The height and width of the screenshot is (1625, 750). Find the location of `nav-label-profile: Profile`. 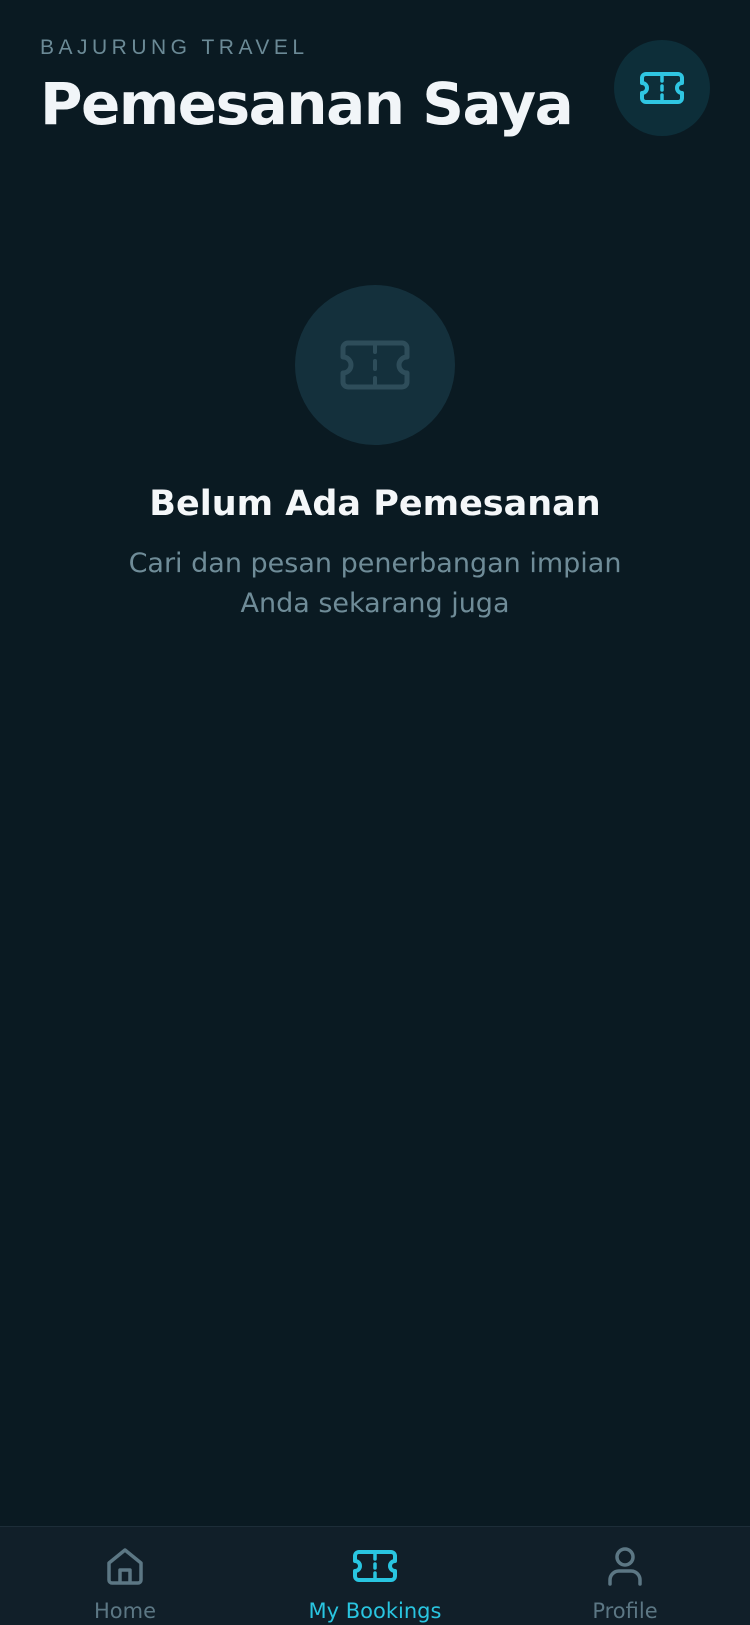

nav-label-profile: Profile is located at coordinates (625, 1611).